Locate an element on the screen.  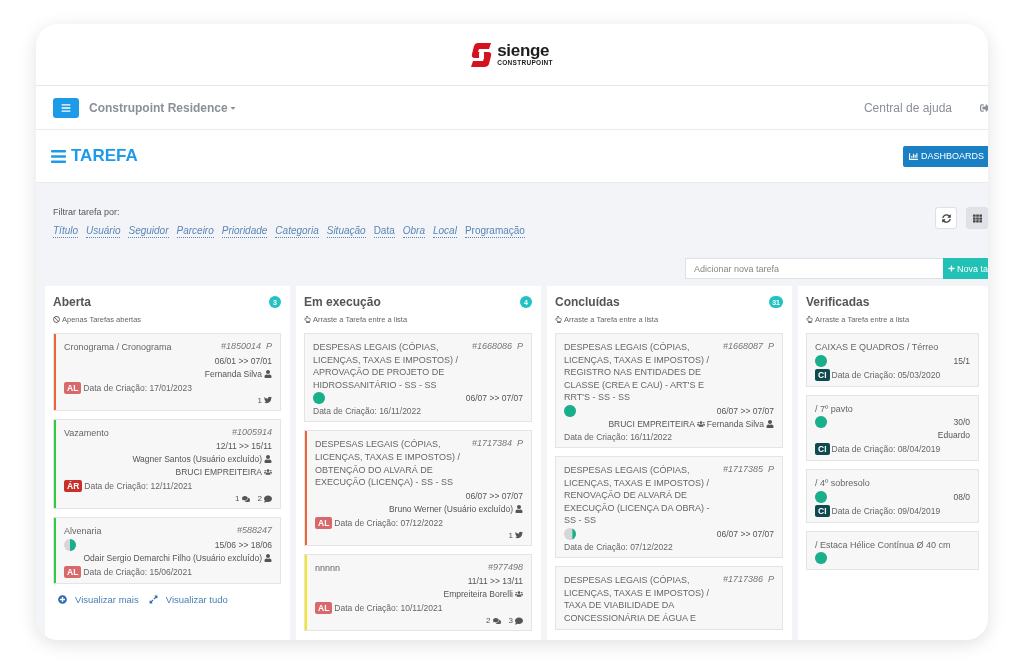
grid-icon is located at coordinates (977, 218).